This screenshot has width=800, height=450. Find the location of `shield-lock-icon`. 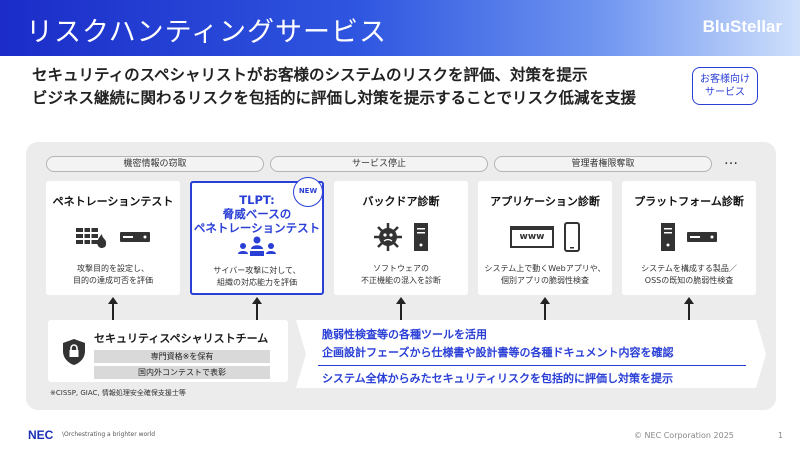

shield-lock-icon is located at coordinates (74, 352).